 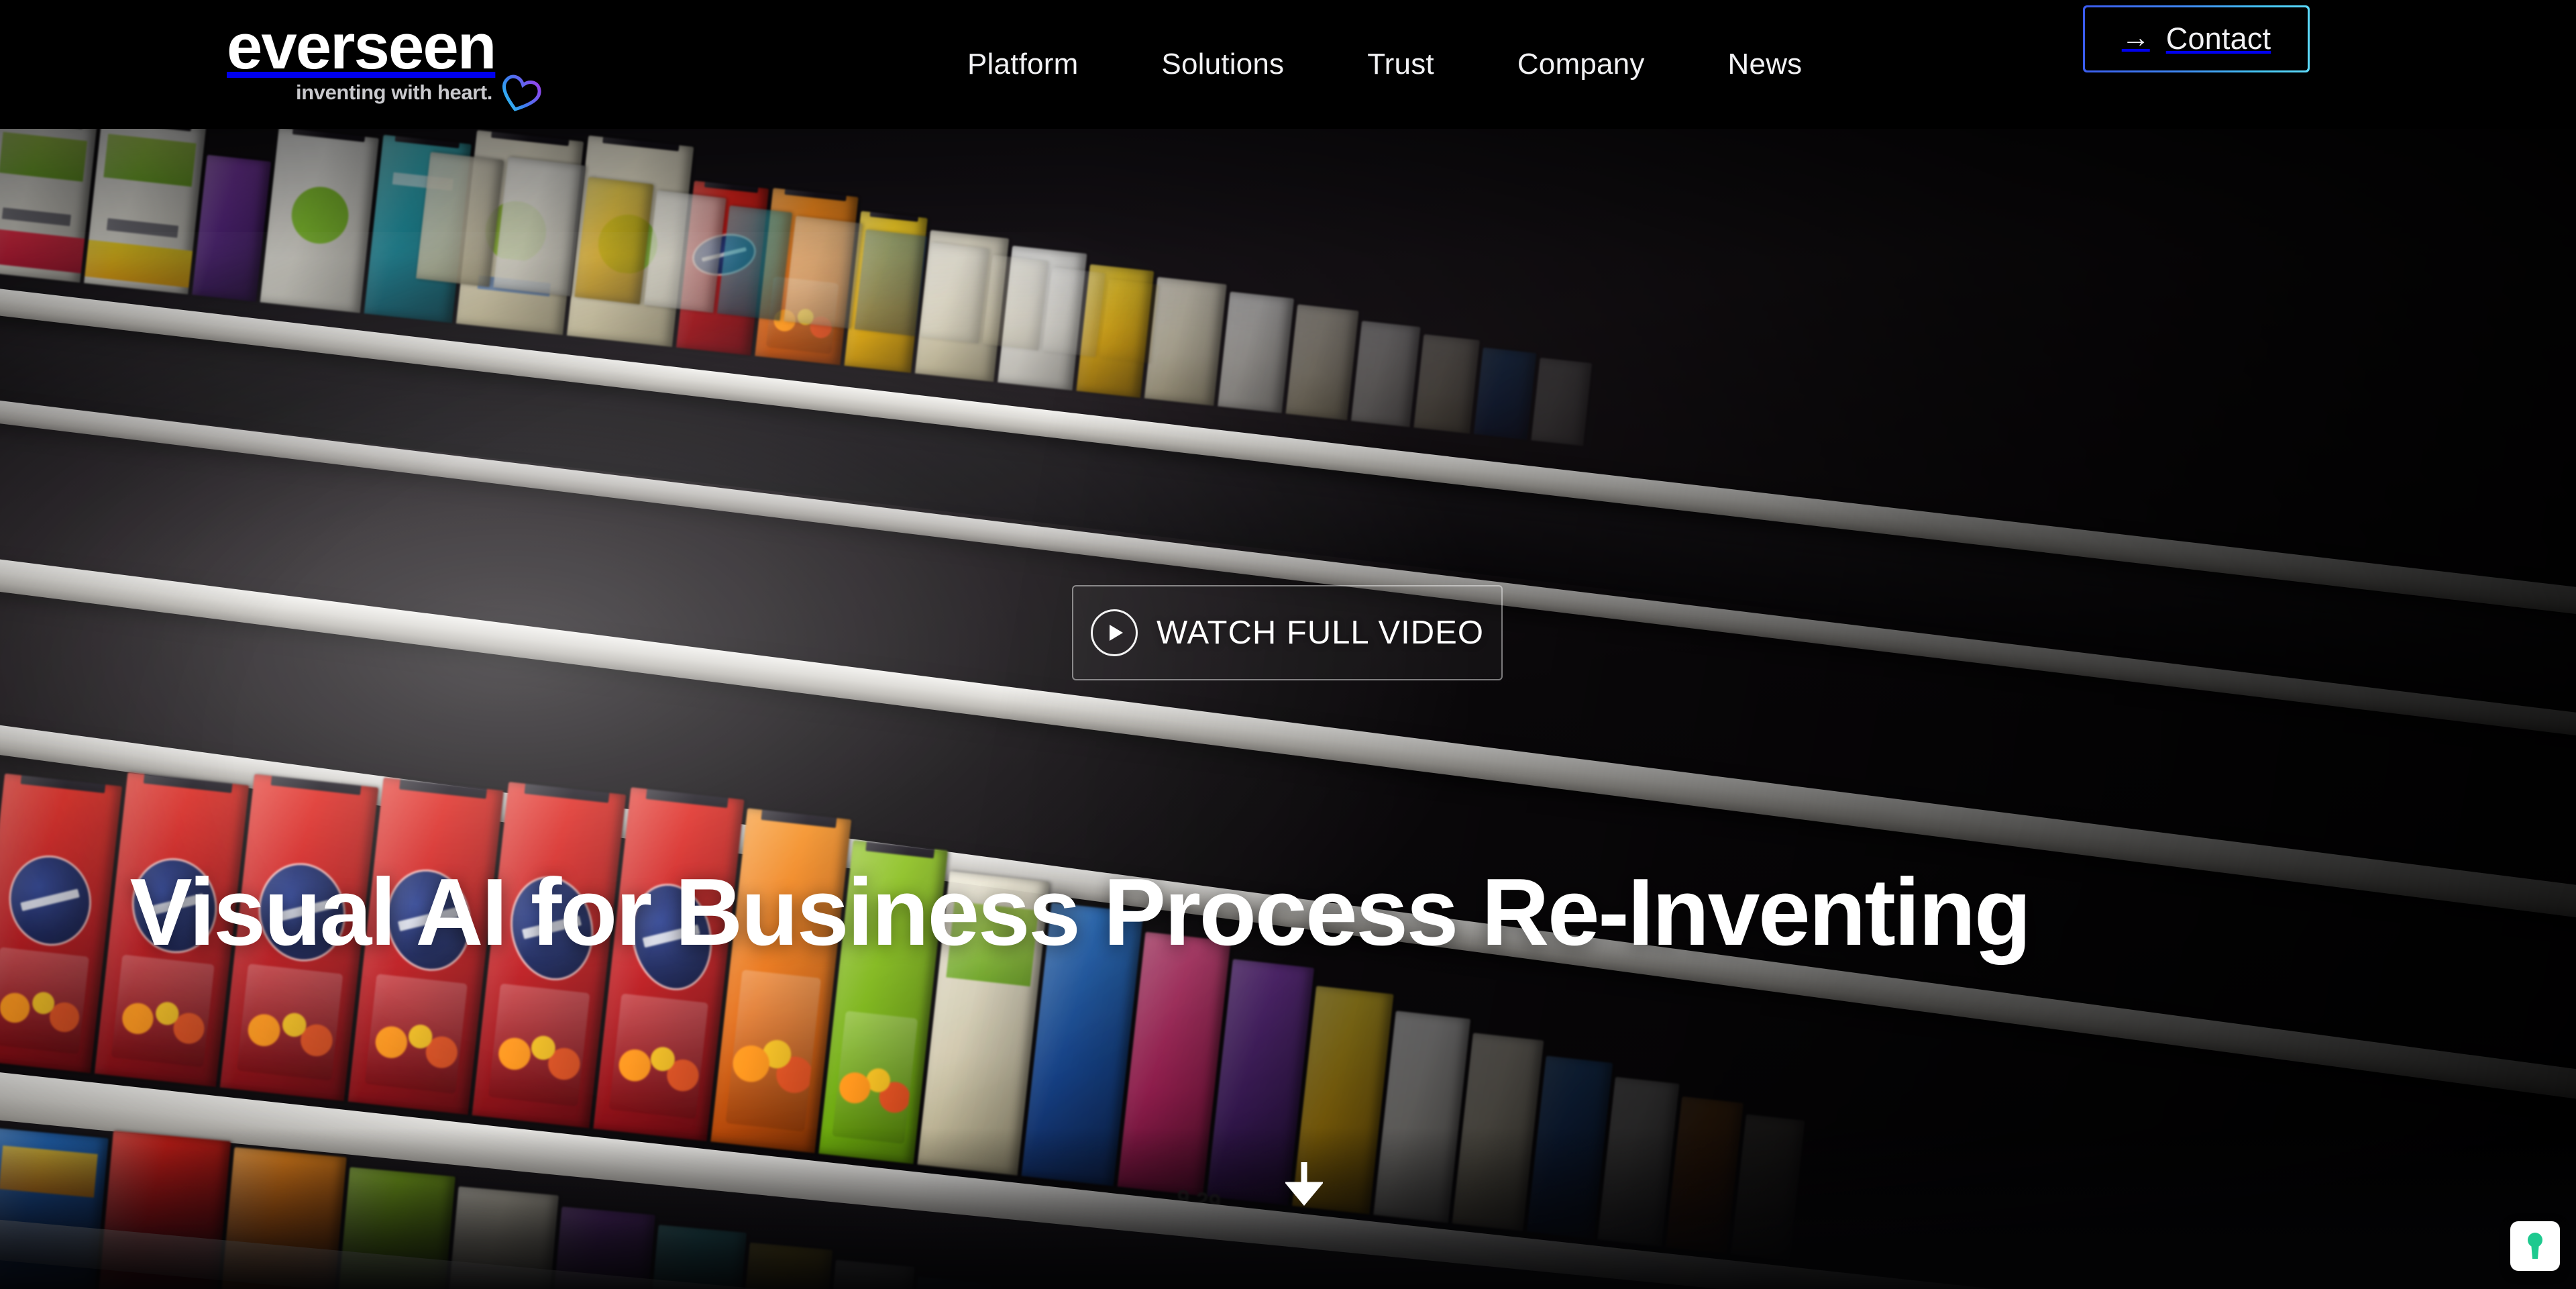 What do you see at coordinates (2135, 37) in the screenshot?
I see `arrow-right-icon: →` at bounding box center [2135, 37].